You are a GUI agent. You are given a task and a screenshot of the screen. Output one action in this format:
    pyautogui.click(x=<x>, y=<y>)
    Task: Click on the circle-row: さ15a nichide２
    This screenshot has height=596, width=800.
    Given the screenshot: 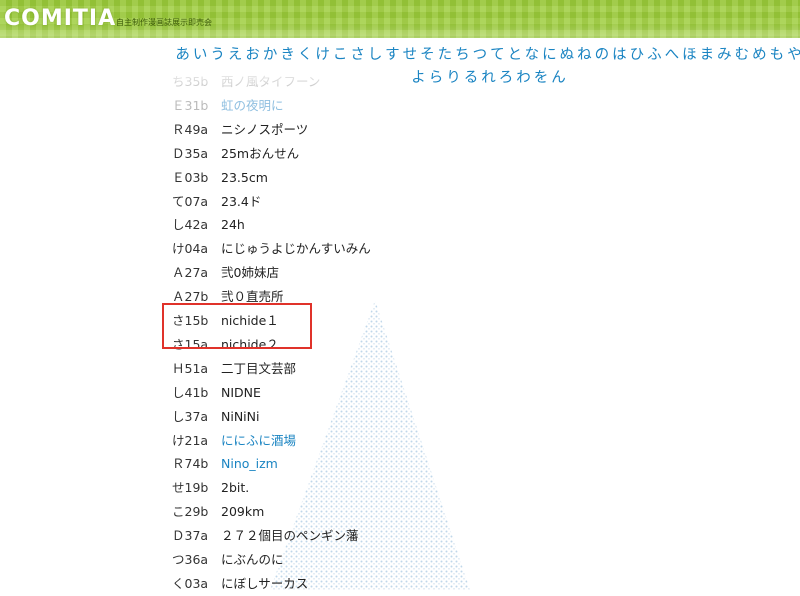 What is the action you would take?
    pyautogui.click(x=400, y=345)
    